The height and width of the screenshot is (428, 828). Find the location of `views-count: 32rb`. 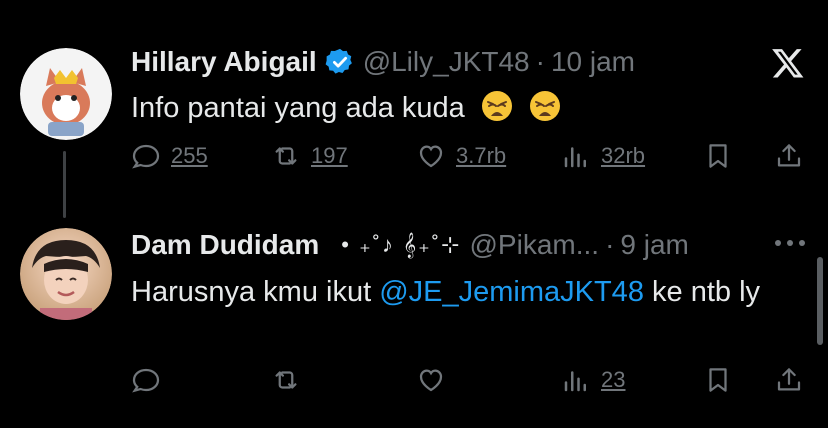

views-count: 32rb is located at coordinates (623, 155).